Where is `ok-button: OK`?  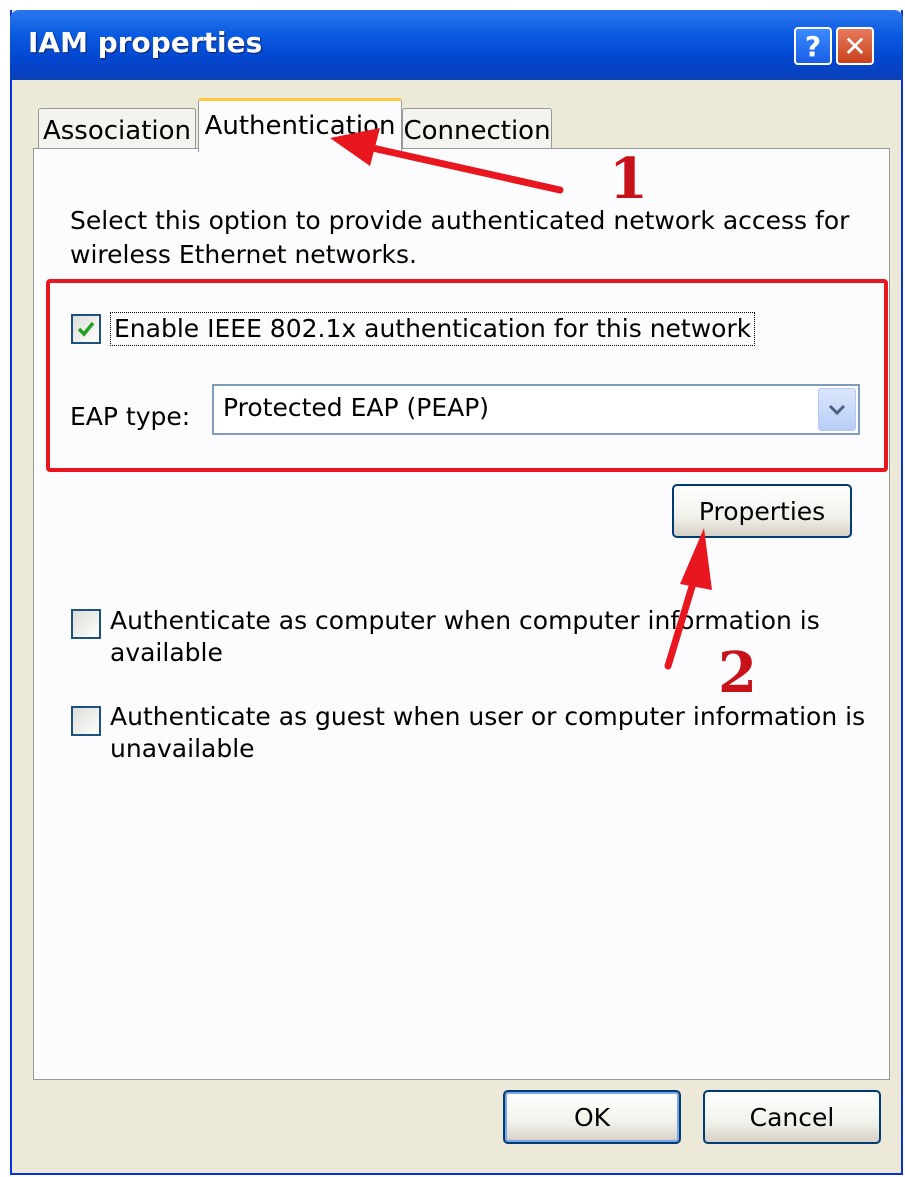 ok-button: OK is located at coordinates (592, 1117).